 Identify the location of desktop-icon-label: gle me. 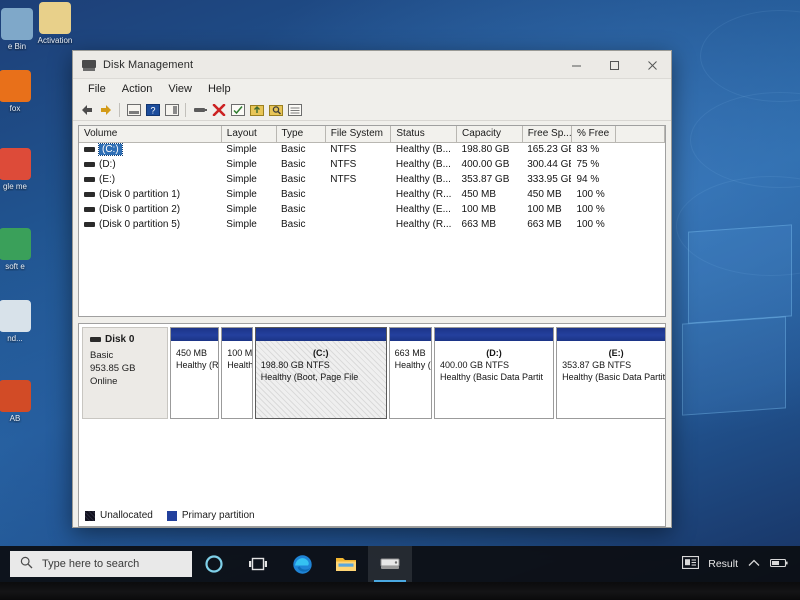
(14, 186).